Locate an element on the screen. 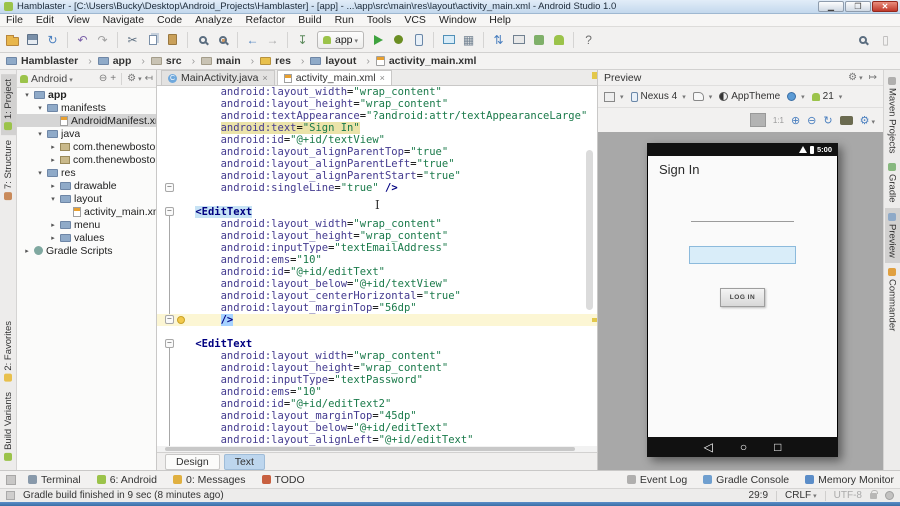 The height and width of the screenshot is (506, 900). copy-icon is located at coordinates (152, 39).